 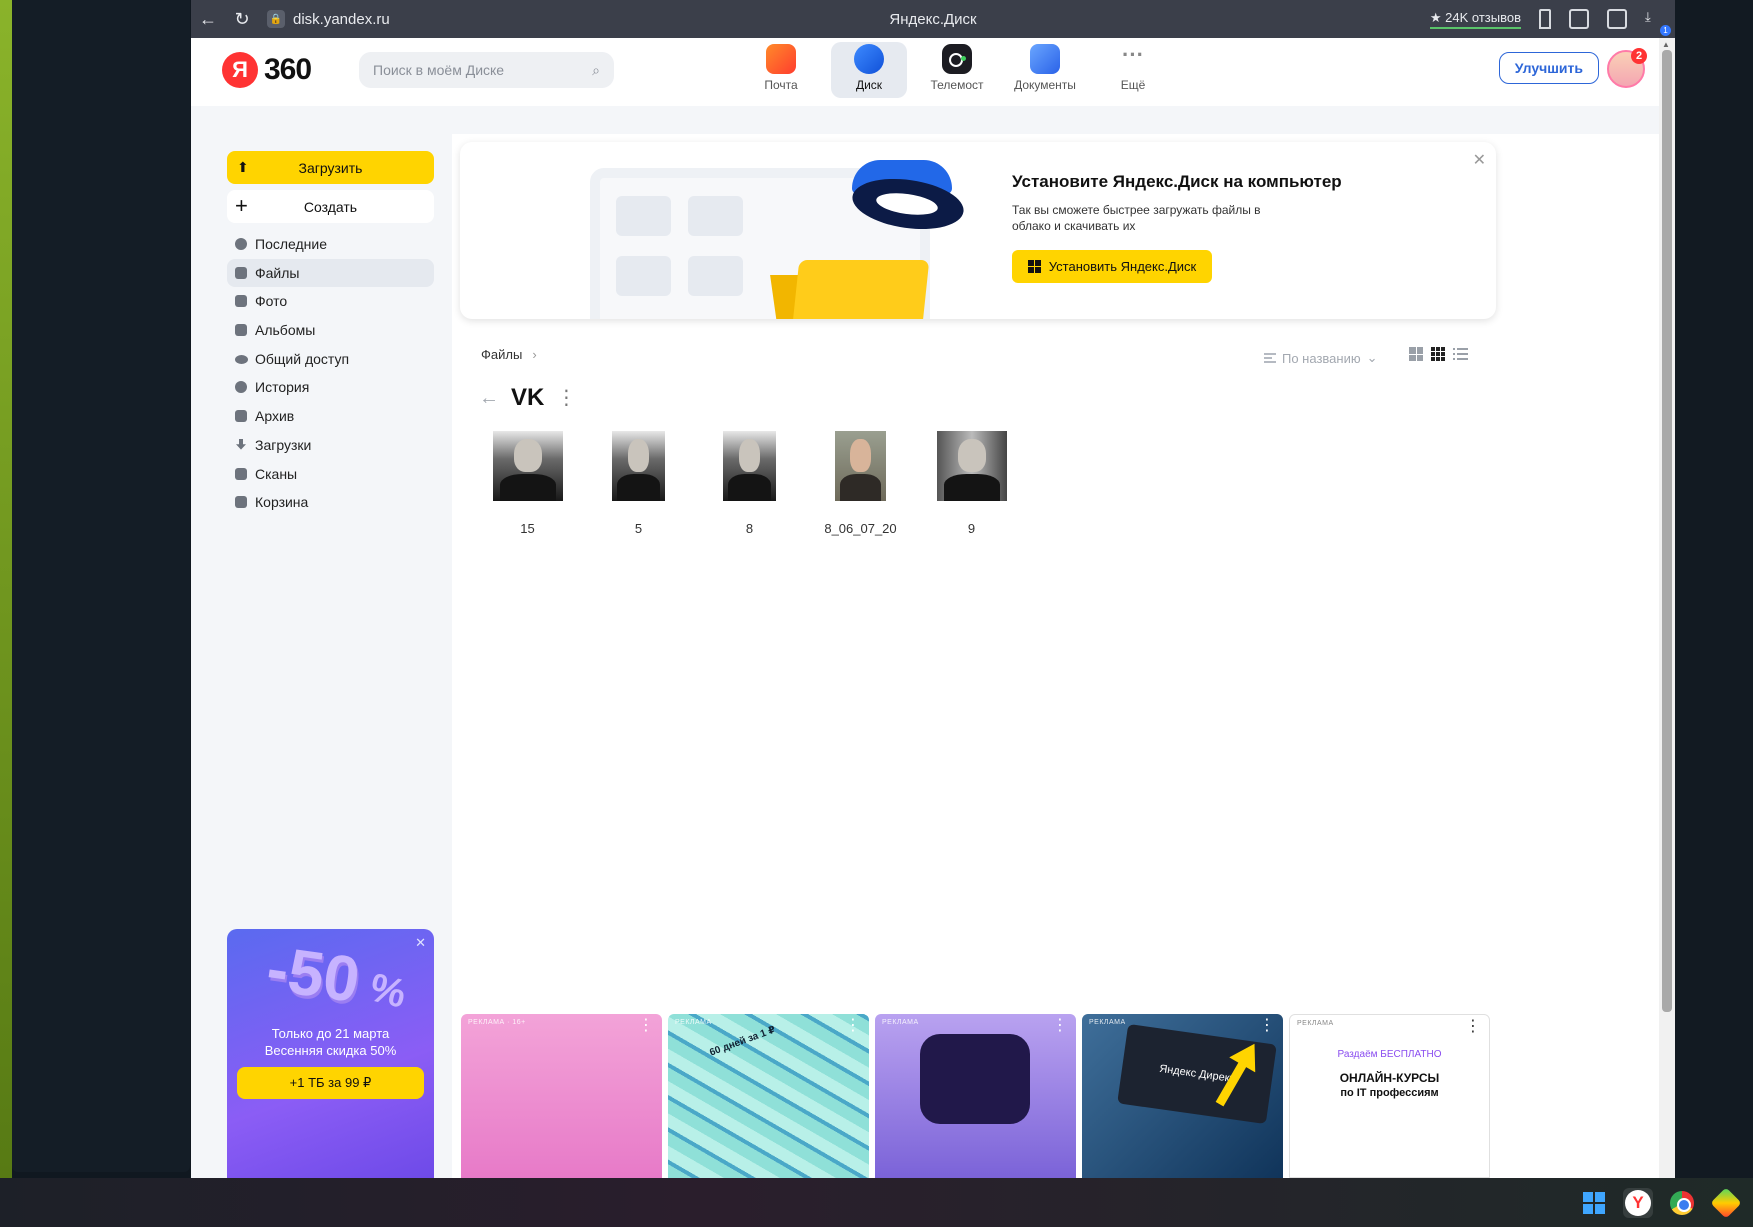 What do you see at coordinates (778, 239) in the screenshot?
I see `banner-illustration` at bounding box center [778, 239].